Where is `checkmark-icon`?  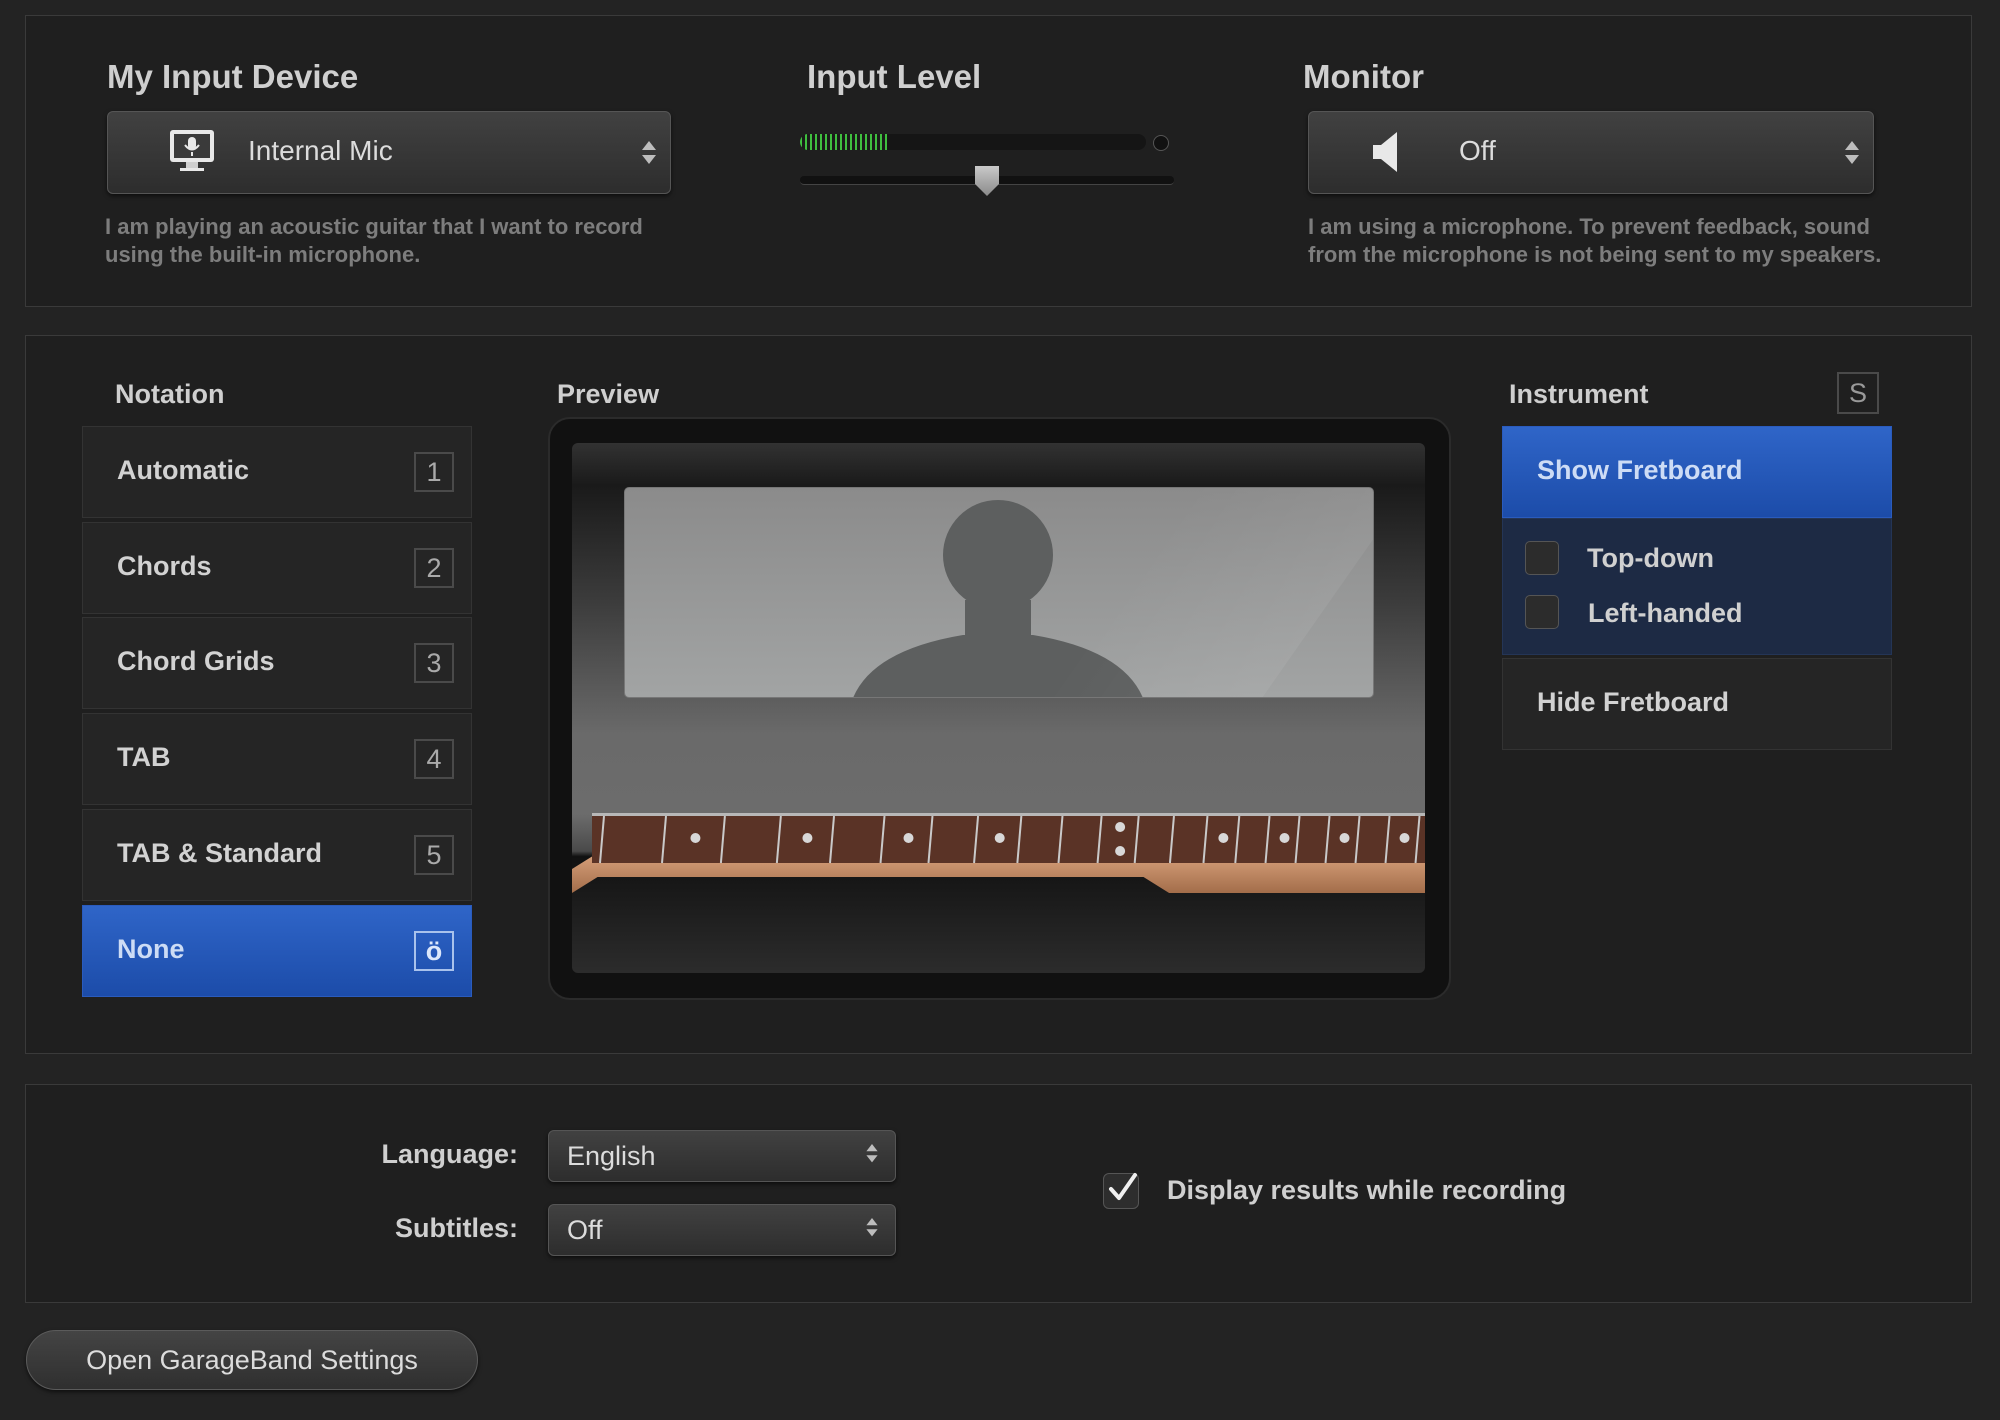 checkmark-icon is located at coordinates (1123, 1186).